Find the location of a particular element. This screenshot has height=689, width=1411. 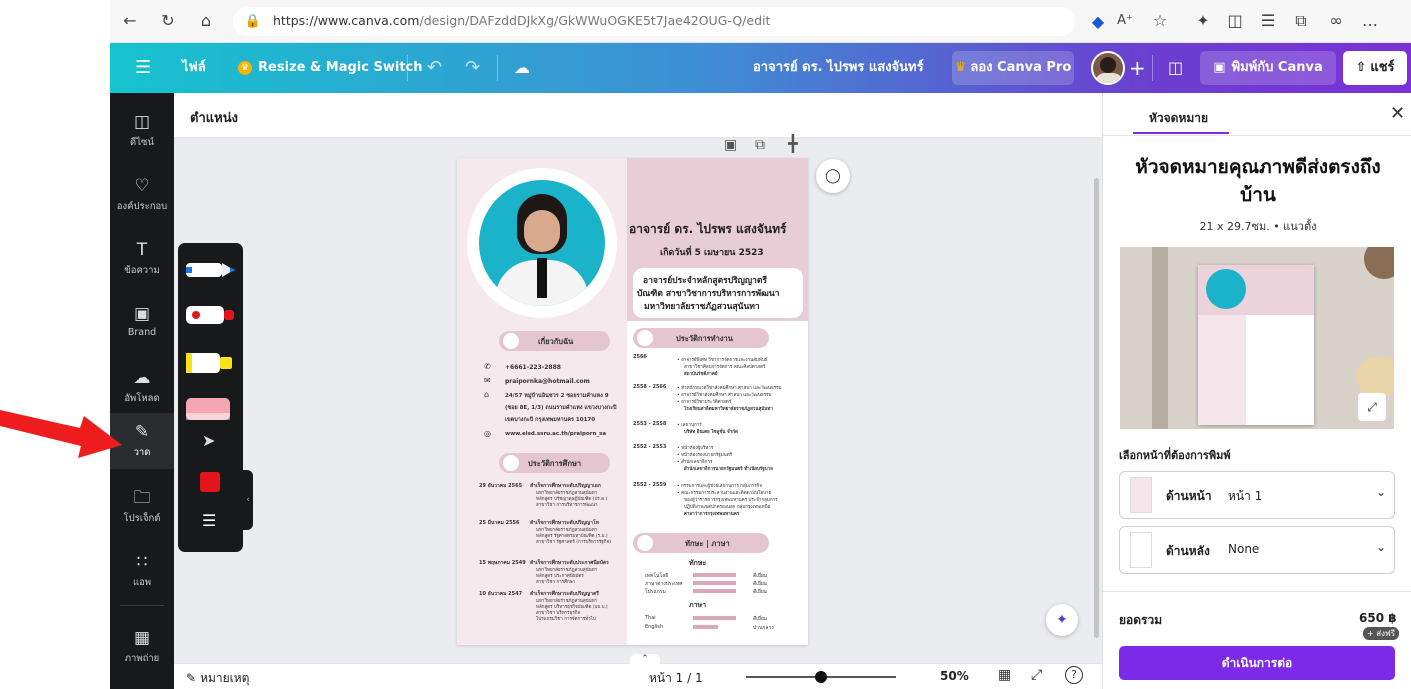

select-arrow-icon: ➤ is located at coordinates (208, 440).